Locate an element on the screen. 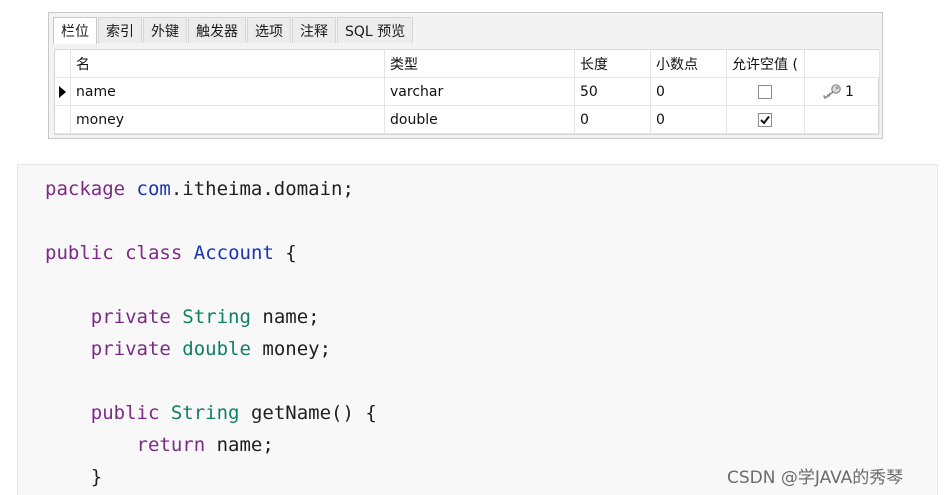 Image resolution: width=951 pixels, height=495 pixels. watermark: CSDN @学JAVA的秀琴 is located at coordinates (815, 478).